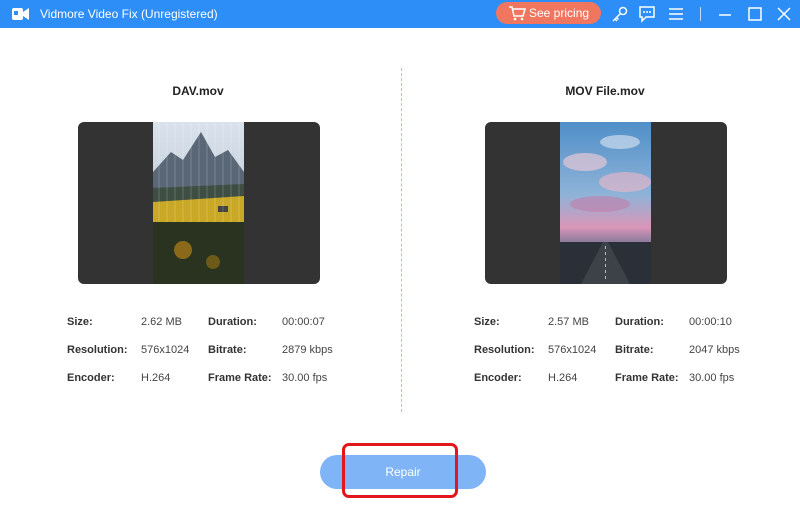 This screenshot has width=800, height=508. I want to click on window-title: Vidmore Video Fix (Unregistered), so click(129, 14).